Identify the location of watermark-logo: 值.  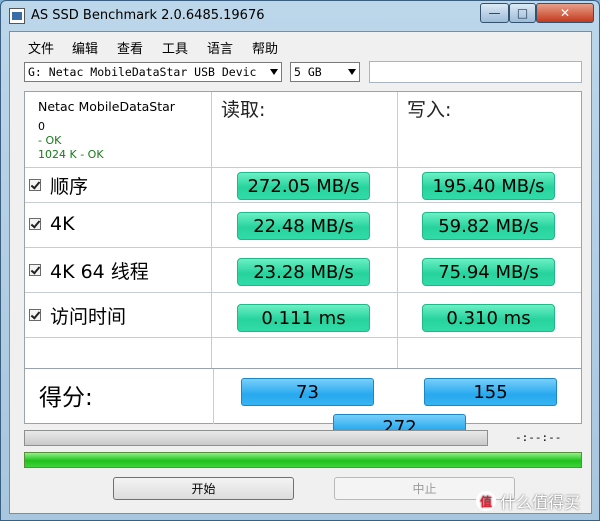
(486, 501).